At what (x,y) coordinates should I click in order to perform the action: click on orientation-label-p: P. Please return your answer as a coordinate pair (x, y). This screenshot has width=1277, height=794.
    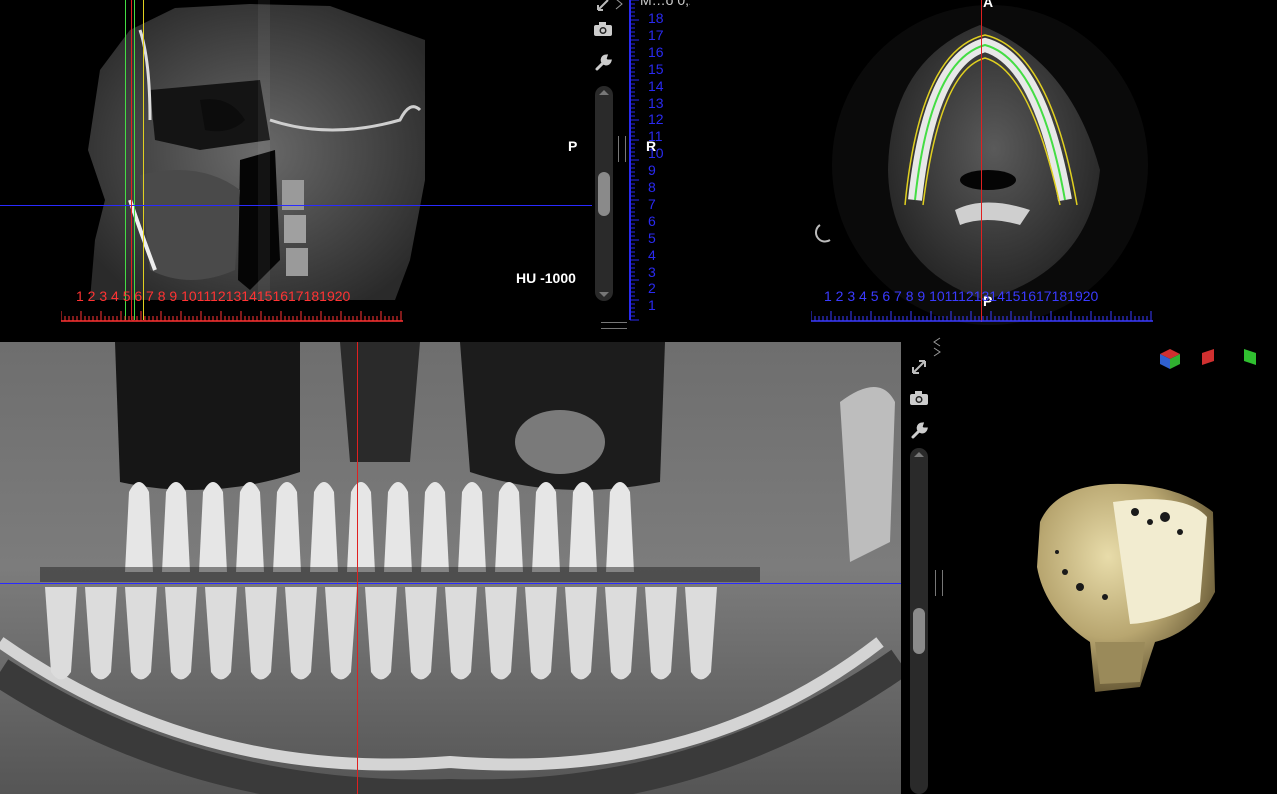
    Looking at the image, I should click on (573, 146).